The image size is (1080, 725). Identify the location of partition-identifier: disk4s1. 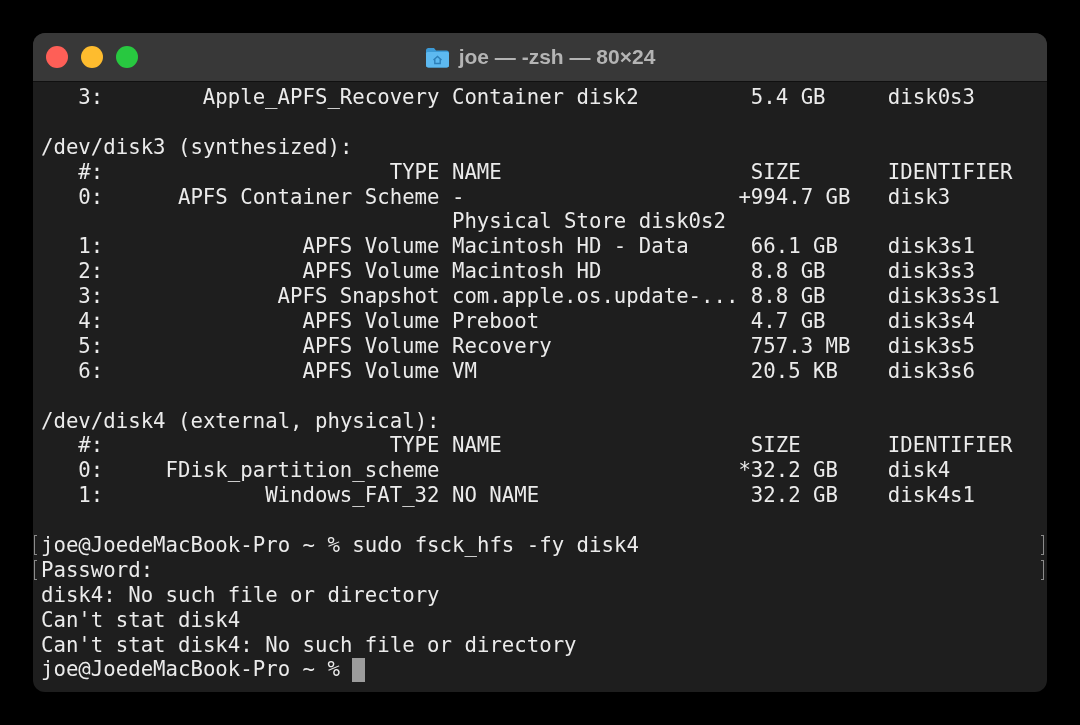
(931, 496).